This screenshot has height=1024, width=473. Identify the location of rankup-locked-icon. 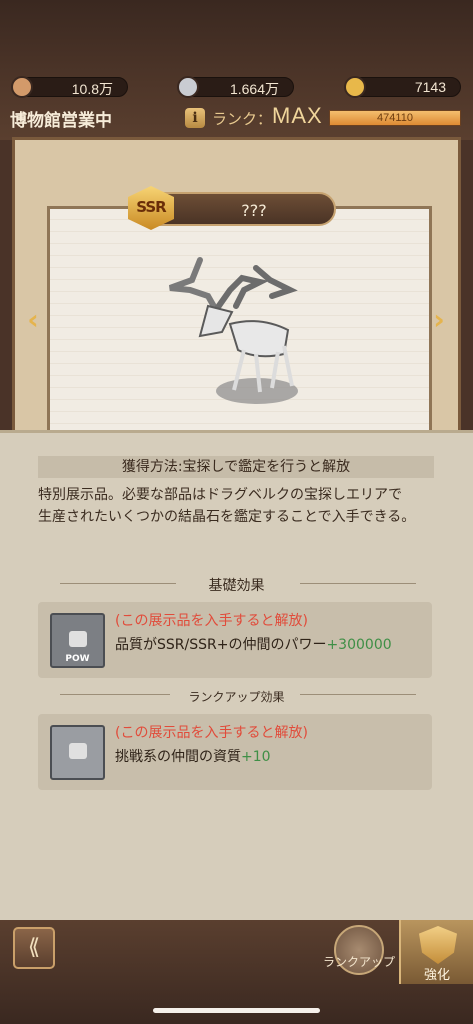
(77, 752).